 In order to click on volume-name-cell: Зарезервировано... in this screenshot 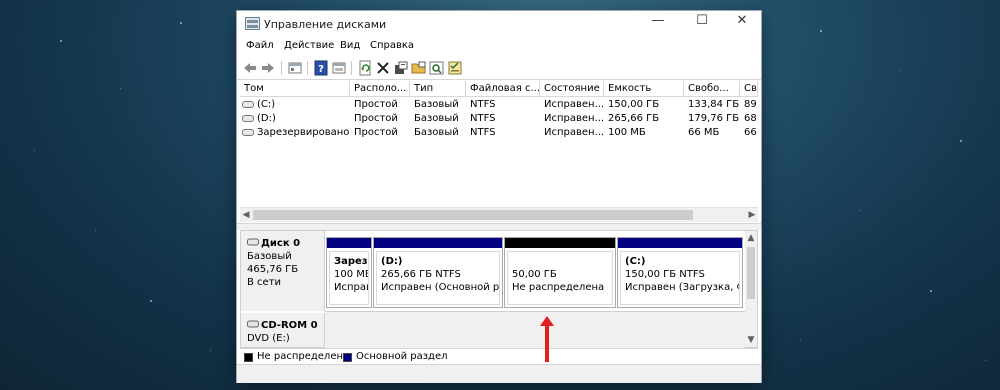, I will do `click(295, 132)`.